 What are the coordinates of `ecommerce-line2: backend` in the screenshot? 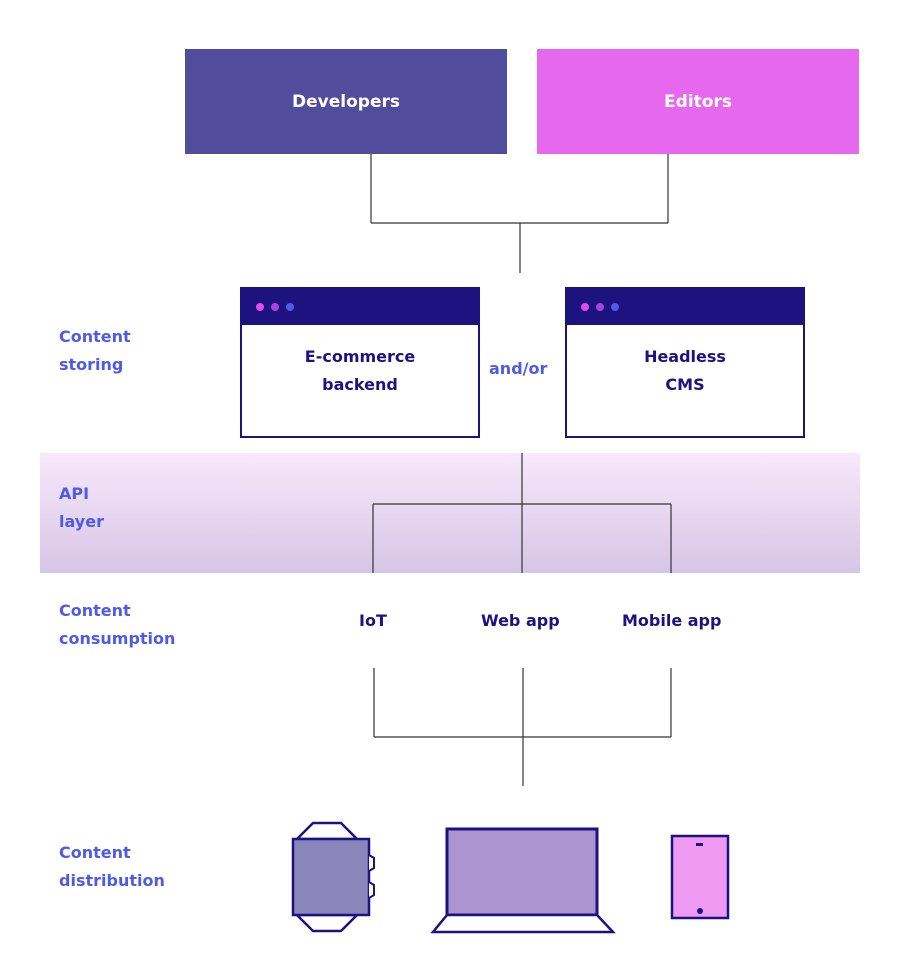 It's located at (360, 384).